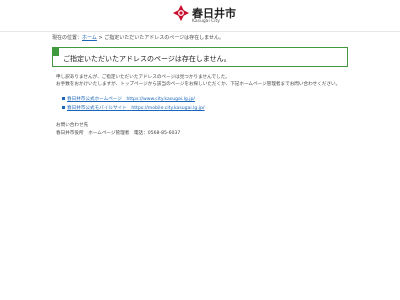  Describe the element at coordinates (67, 38) in the screenshot. I see `breadcrumb-prefix: 現在の位置：` at that location.